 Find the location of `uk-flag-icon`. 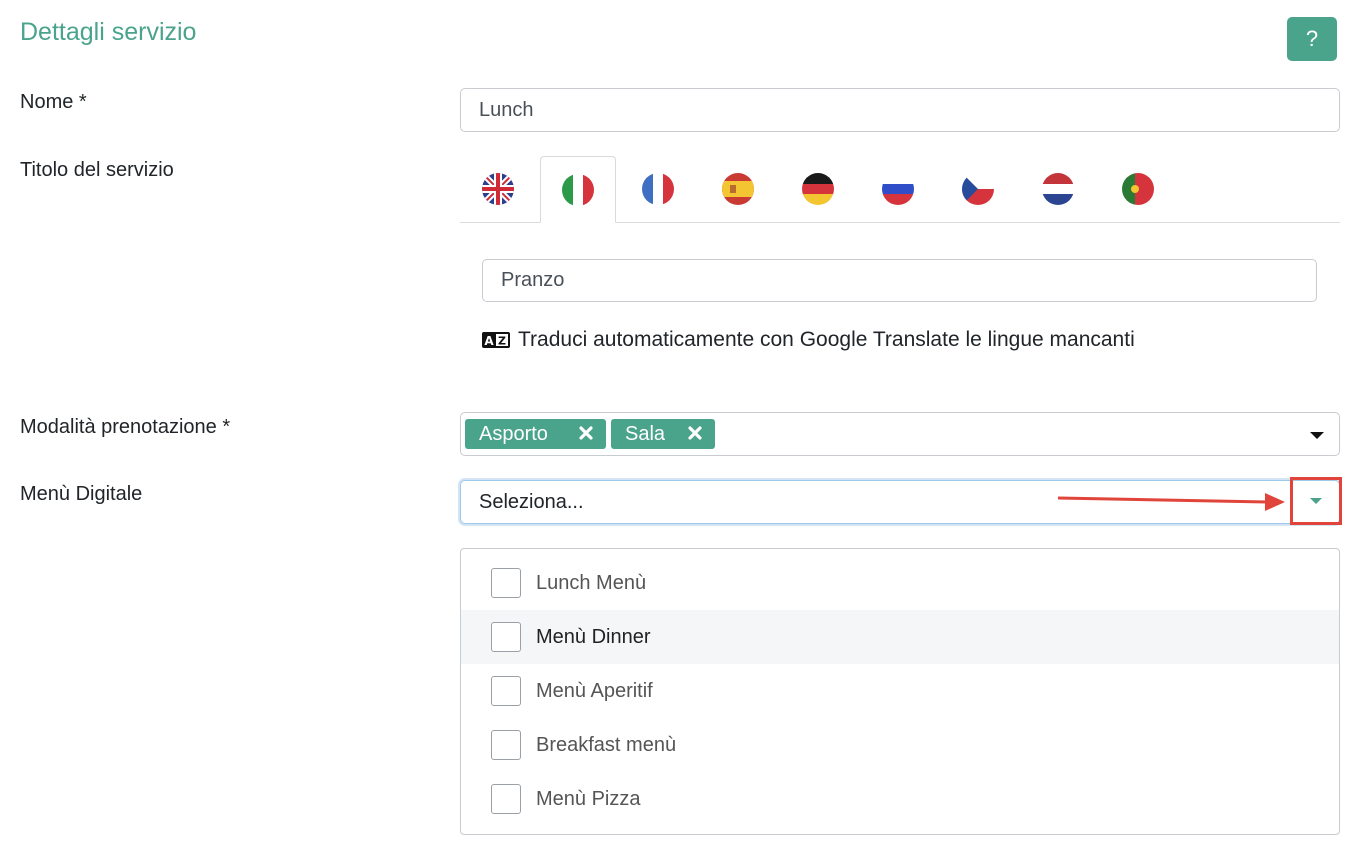

uk-flag-icon is located at coordinates (498, 189).